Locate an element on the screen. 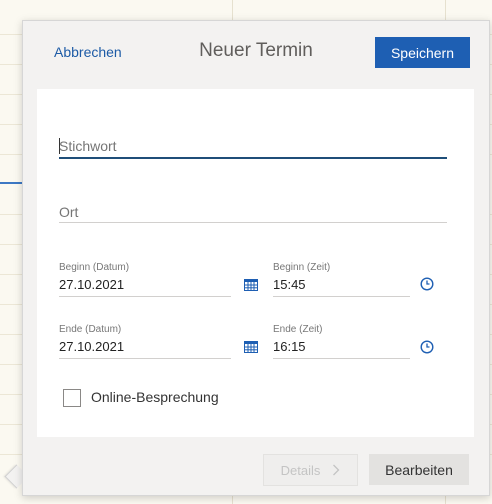 Image resolution: width=492 pixels, height=504 pixels. current-time-marker is located at coordinates (11, 183).